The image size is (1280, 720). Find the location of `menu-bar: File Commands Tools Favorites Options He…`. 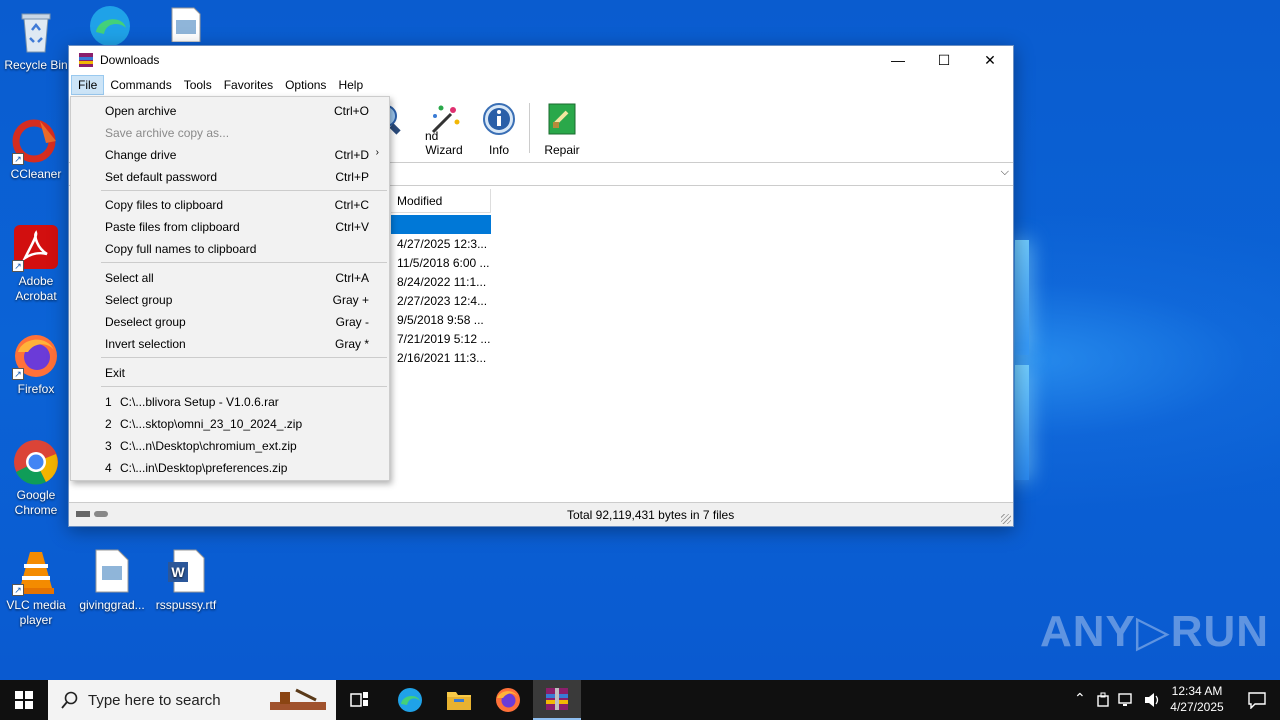

menu-bar: File Commands Tools Favorites Options He… is located at coordinates (541, 85).